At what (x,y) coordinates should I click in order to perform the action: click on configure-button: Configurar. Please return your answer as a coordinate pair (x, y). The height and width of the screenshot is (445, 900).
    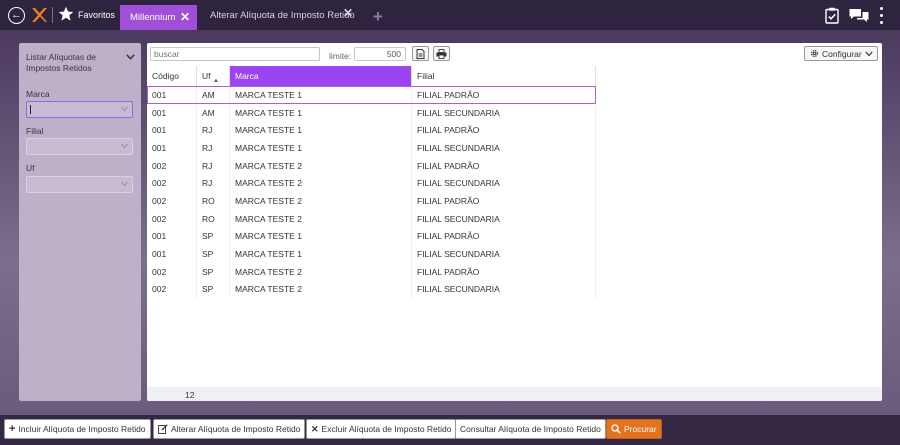
    Looking at the image, I should click on (841, 53).